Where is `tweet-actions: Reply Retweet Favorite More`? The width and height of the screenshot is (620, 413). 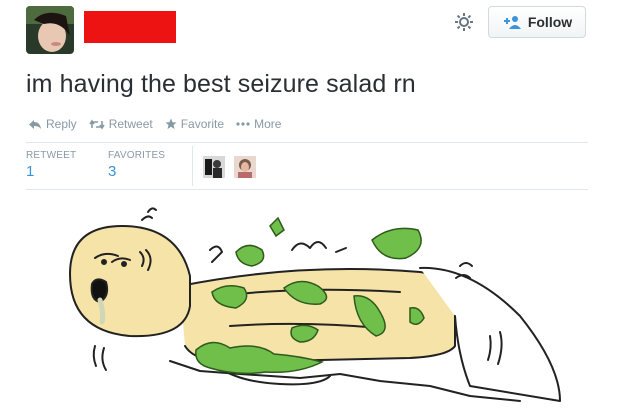
tweet-actions: Reply Retweet Favorite More is located at coordinates (154, 124).